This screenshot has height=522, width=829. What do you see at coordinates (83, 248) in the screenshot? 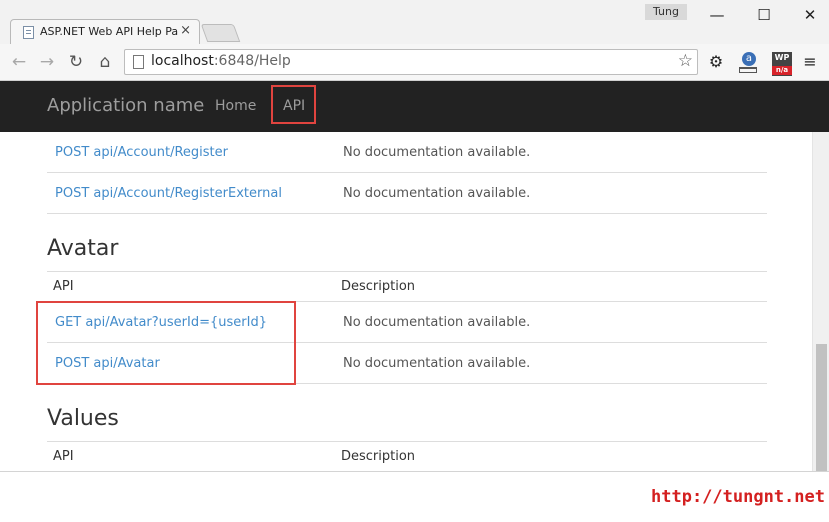
I see `section-title-avatar: Avatar` at bounding box center [83, 248].